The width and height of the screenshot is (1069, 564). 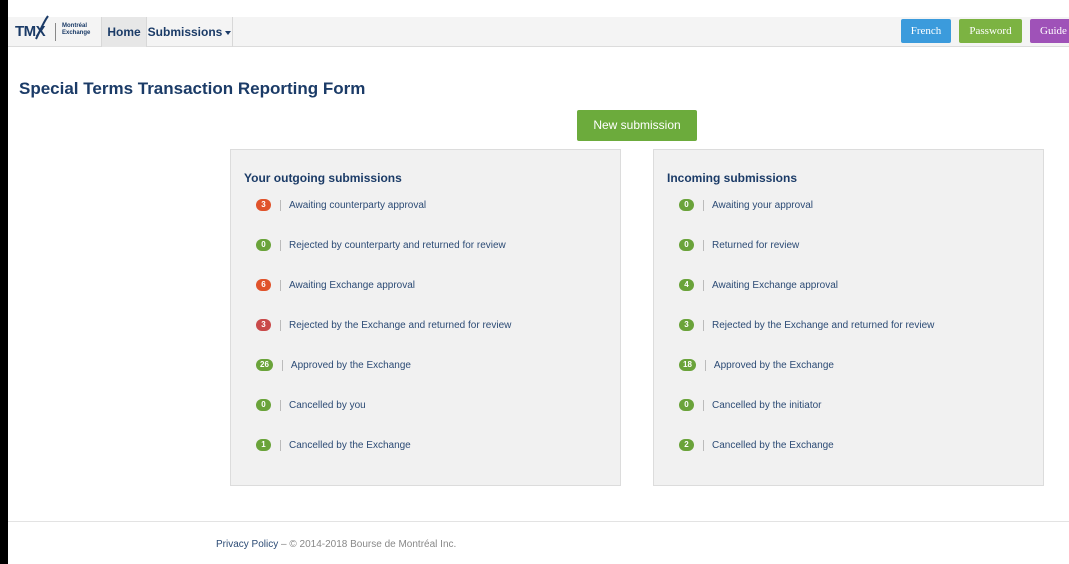 I want to click on incoming-row: 18 Approved by the Exchange, so click(x=756, y=365).